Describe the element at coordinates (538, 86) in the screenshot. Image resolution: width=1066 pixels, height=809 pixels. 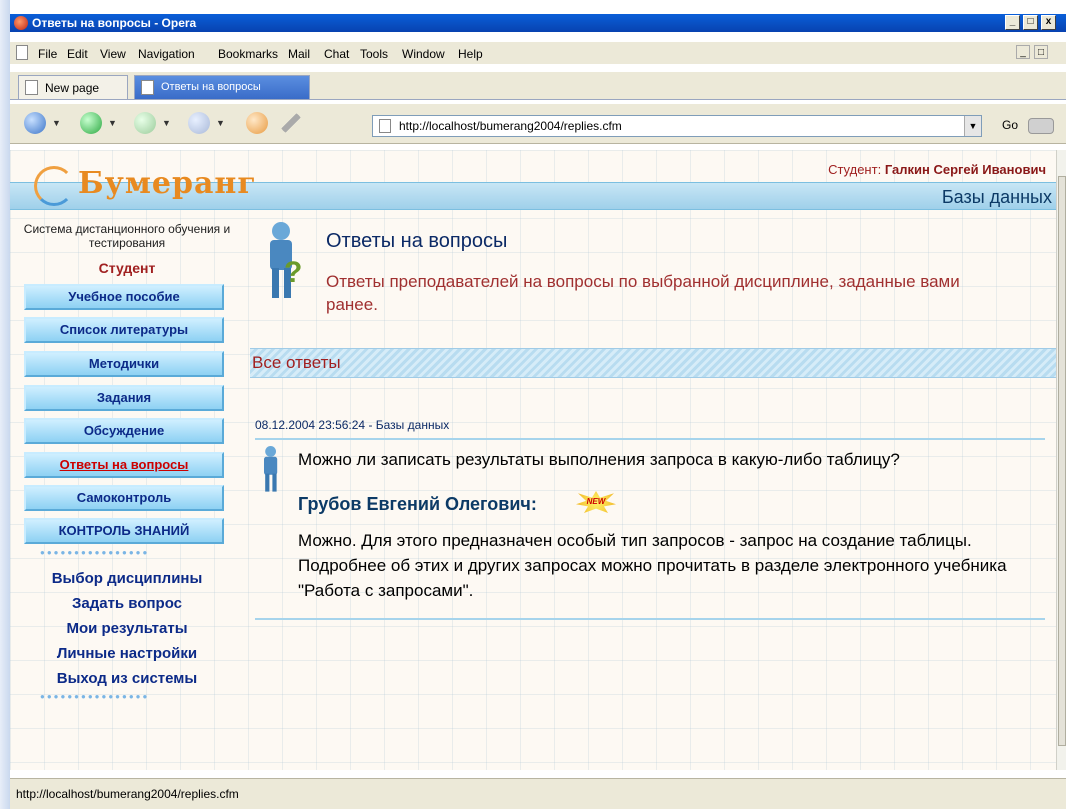
I see `tab-bar: New page Ответы на вопросы` at that location.